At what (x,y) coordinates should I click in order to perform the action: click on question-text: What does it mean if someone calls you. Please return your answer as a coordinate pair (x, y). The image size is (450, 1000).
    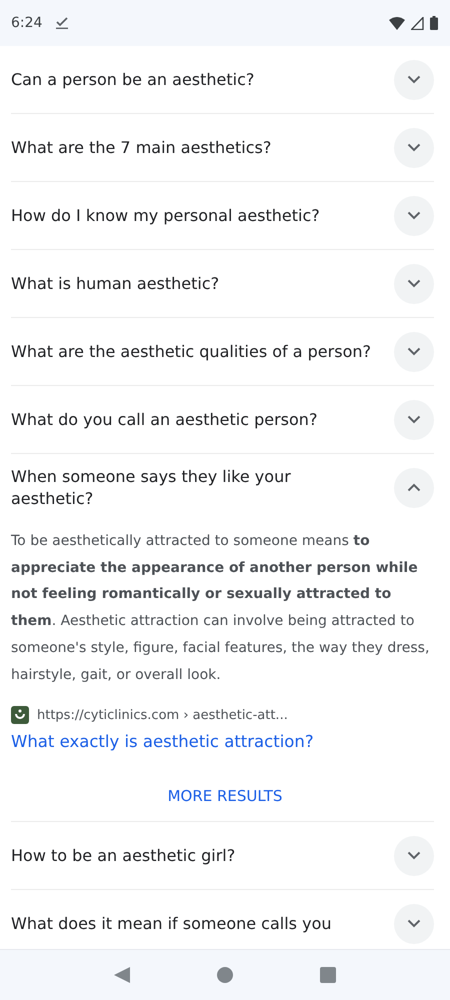
    Looking at the image, I should click on (171, 923).